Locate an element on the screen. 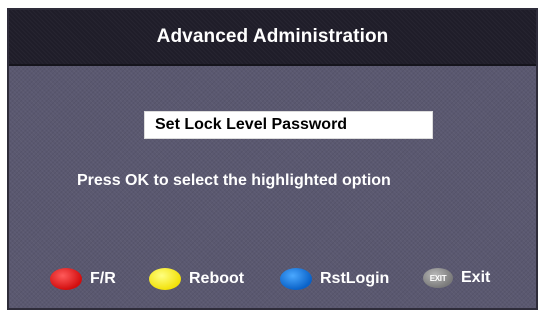 This screenshot has width=547, height=318. rstlogin-button: RstLogin is located at coordinates (334, 279).